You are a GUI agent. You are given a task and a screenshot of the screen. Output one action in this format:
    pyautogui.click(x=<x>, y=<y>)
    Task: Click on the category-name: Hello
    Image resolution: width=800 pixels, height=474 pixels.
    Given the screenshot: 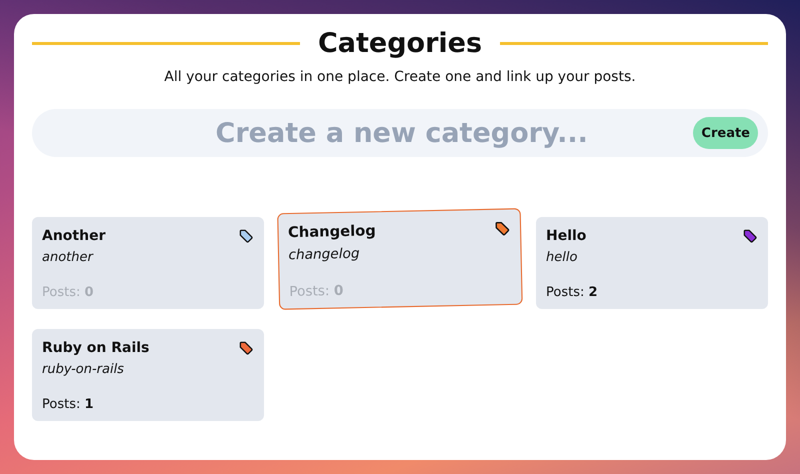 What is the action you would take?
    pyautogui.click(x=566, y=236)
    